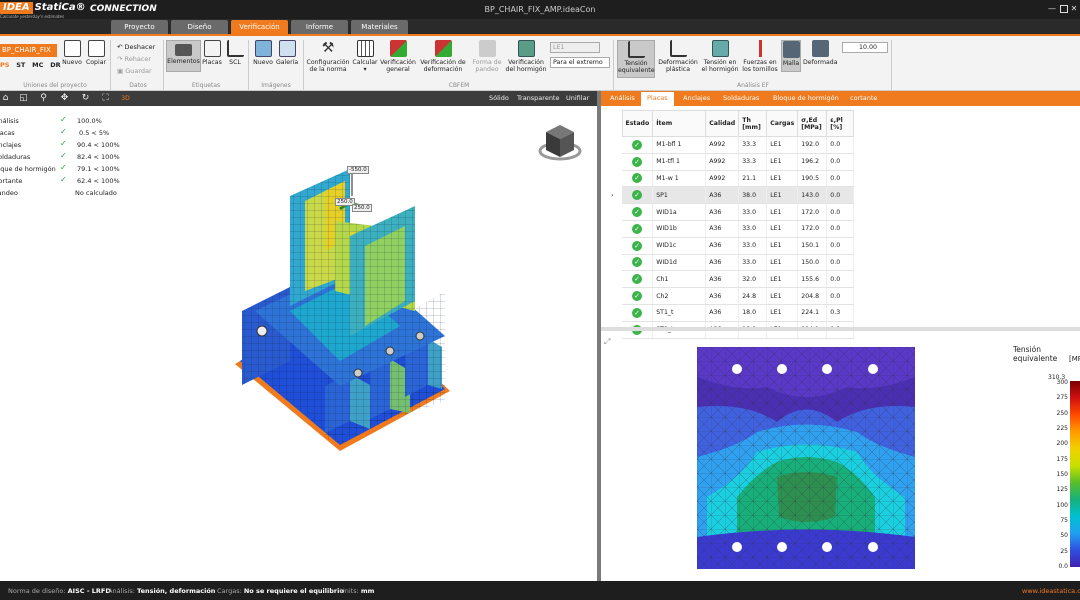  I want to click on check-deformation-button: Verificación de deformación, so click(443, 56).